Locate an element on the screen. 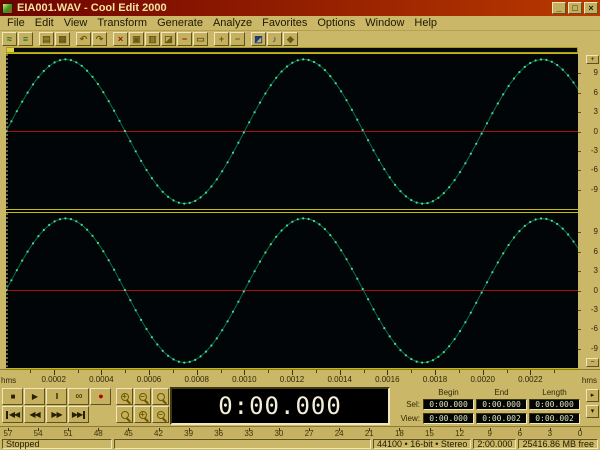 The image size is (600, 450). zoom-in-vertical-icon: + is located at coordinates (142, 414).